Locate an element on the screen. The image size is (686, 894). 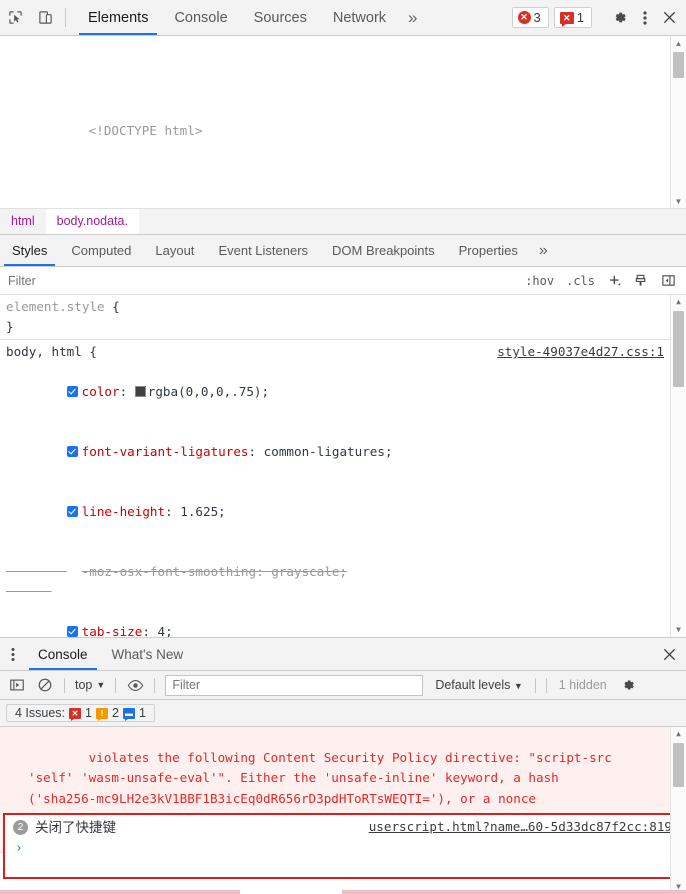
doctype-text: <!DOCTYPE html> is located at coordinates (145, 130).